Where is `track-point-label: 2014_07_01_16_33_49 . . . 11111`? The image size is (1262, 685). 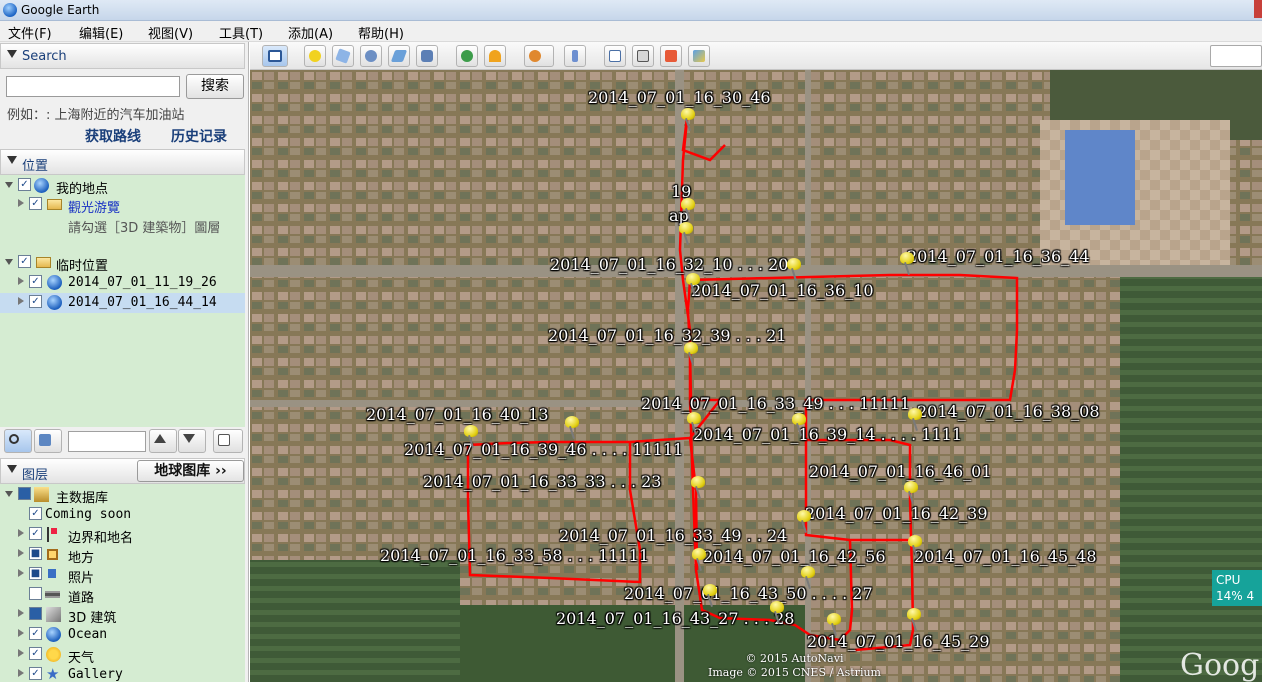
track-point-label: 2014_07_01_16_33_49 . . . 11111 is located at coordinates (775, 403).